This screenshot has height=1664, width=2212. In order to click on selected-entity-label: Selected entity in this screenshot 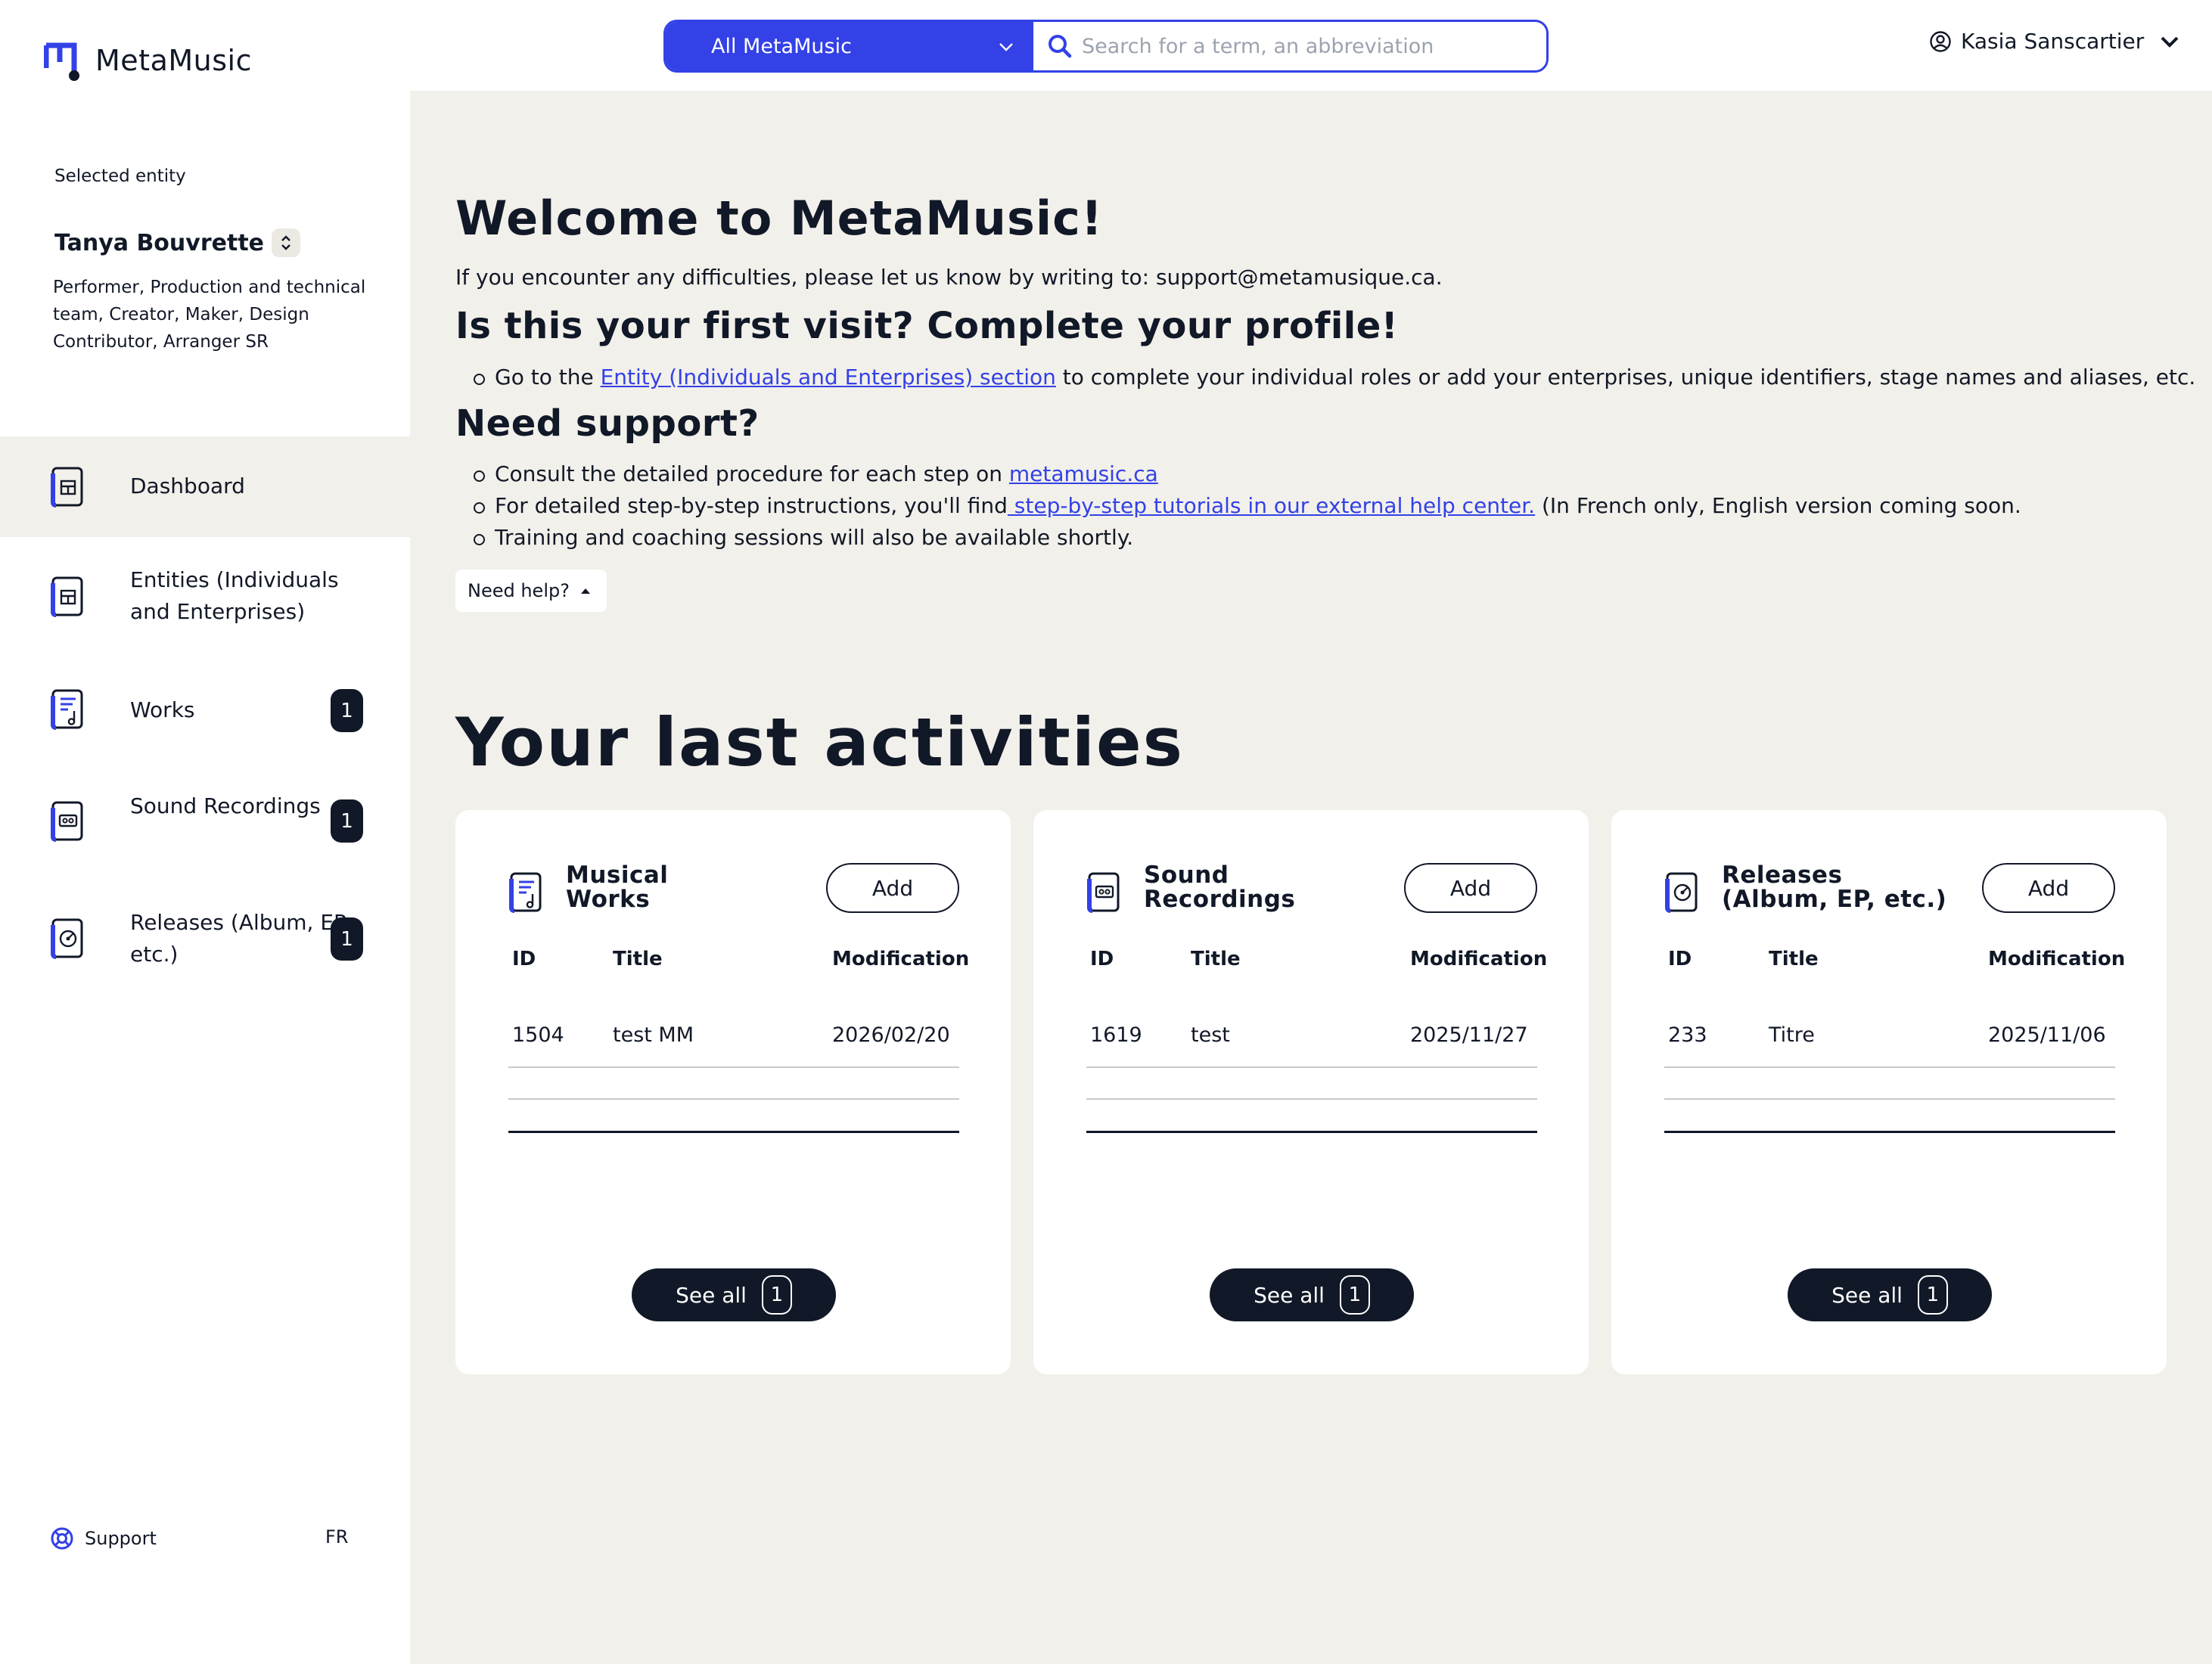, I will do `click(120, 176)`.